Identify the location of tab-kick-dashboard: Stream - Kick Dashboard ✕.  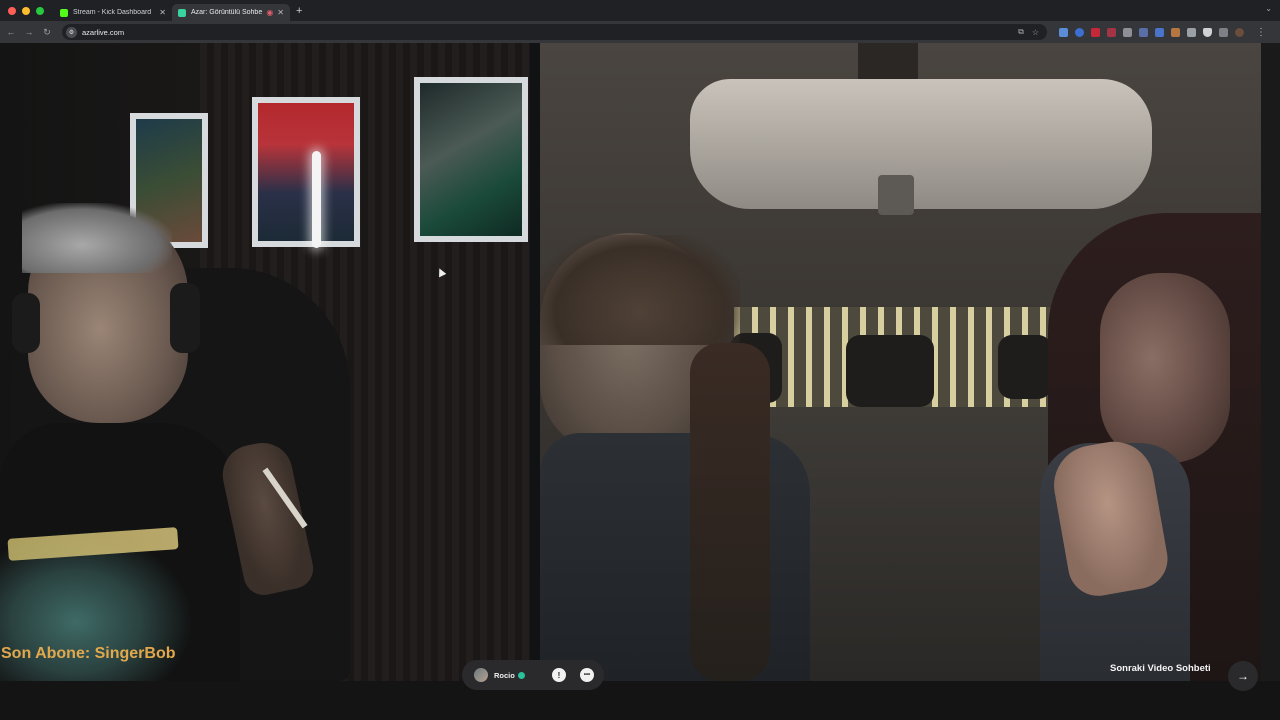
(113, 12).